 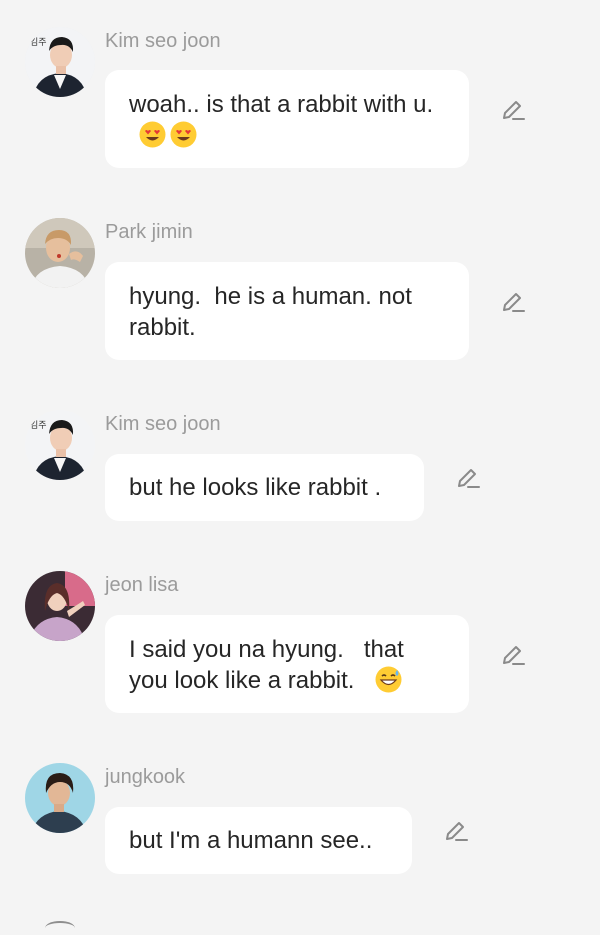 What do you see at coordinates (60, 253) in the screenshot?
I see `avatar-park-jimin` at bounding box center [60, 253].